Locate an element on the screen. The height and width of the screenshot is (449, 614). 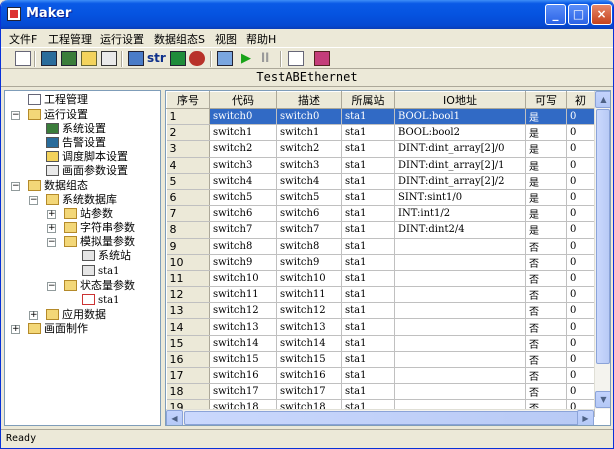
desc-cell: switch11 is located at coordinates (309, 295).